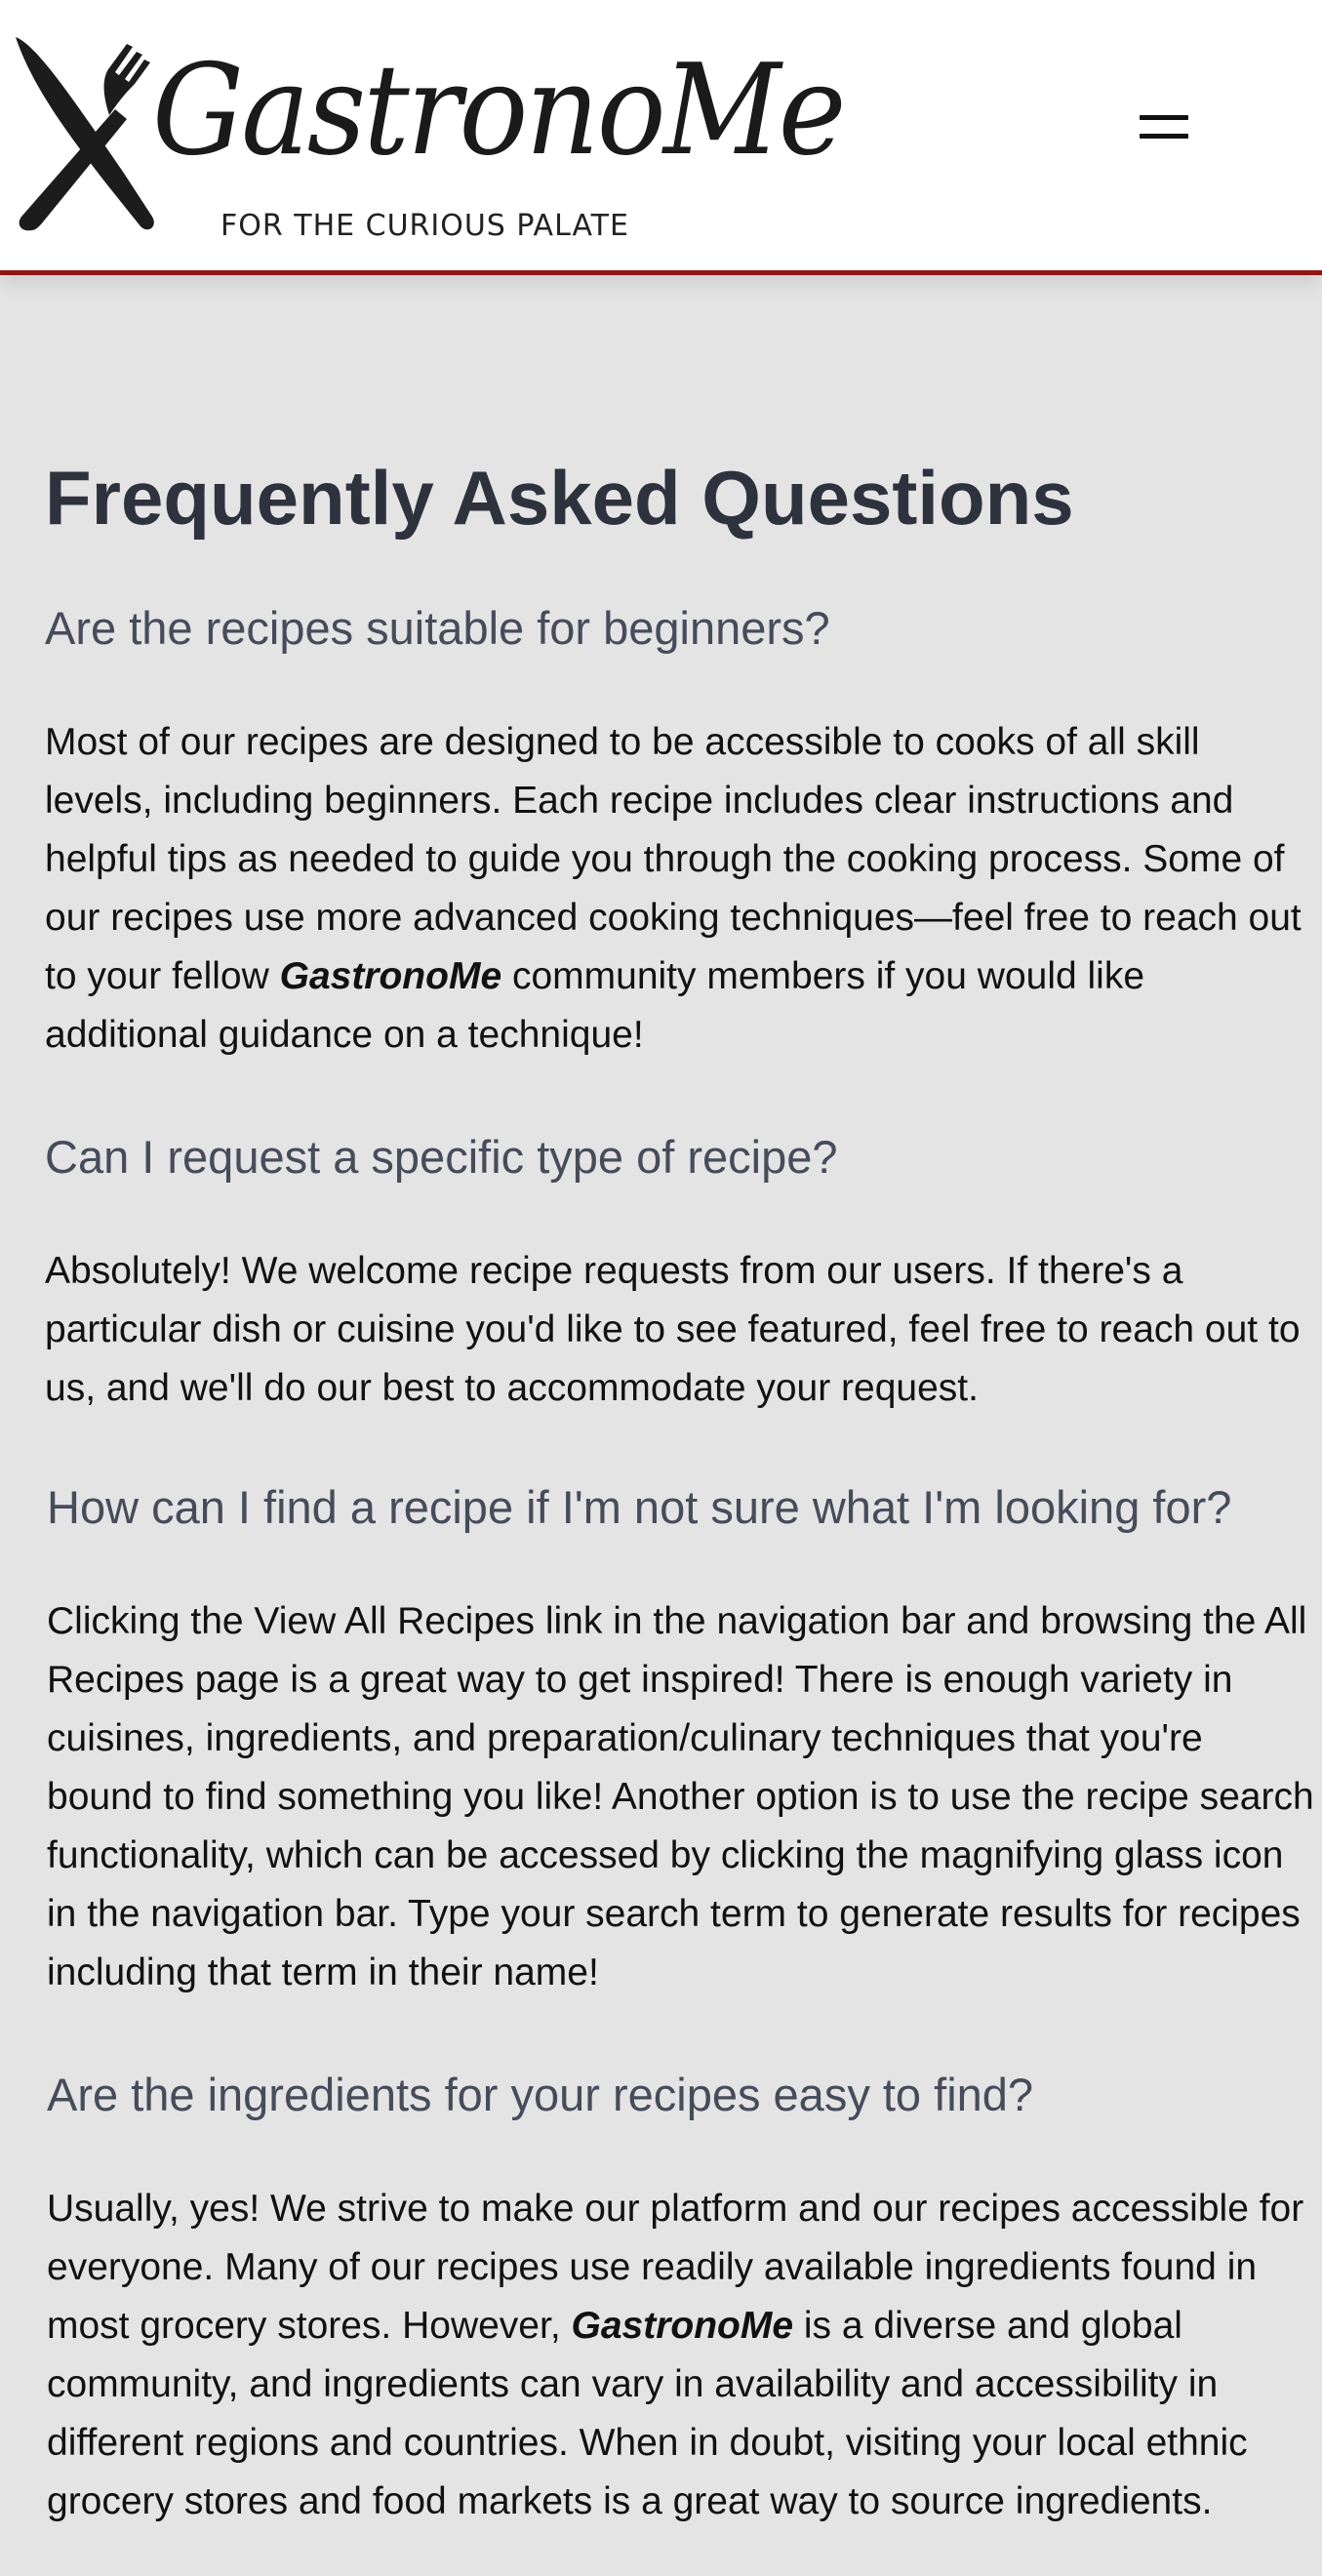 The width and height of the screenshot is (1322, 2576). What do you see at coordinates (437, 628) in the screenshot?
I see `faq-question: Are the recipes suitable for beginners?` at bounding box center [437, 628].